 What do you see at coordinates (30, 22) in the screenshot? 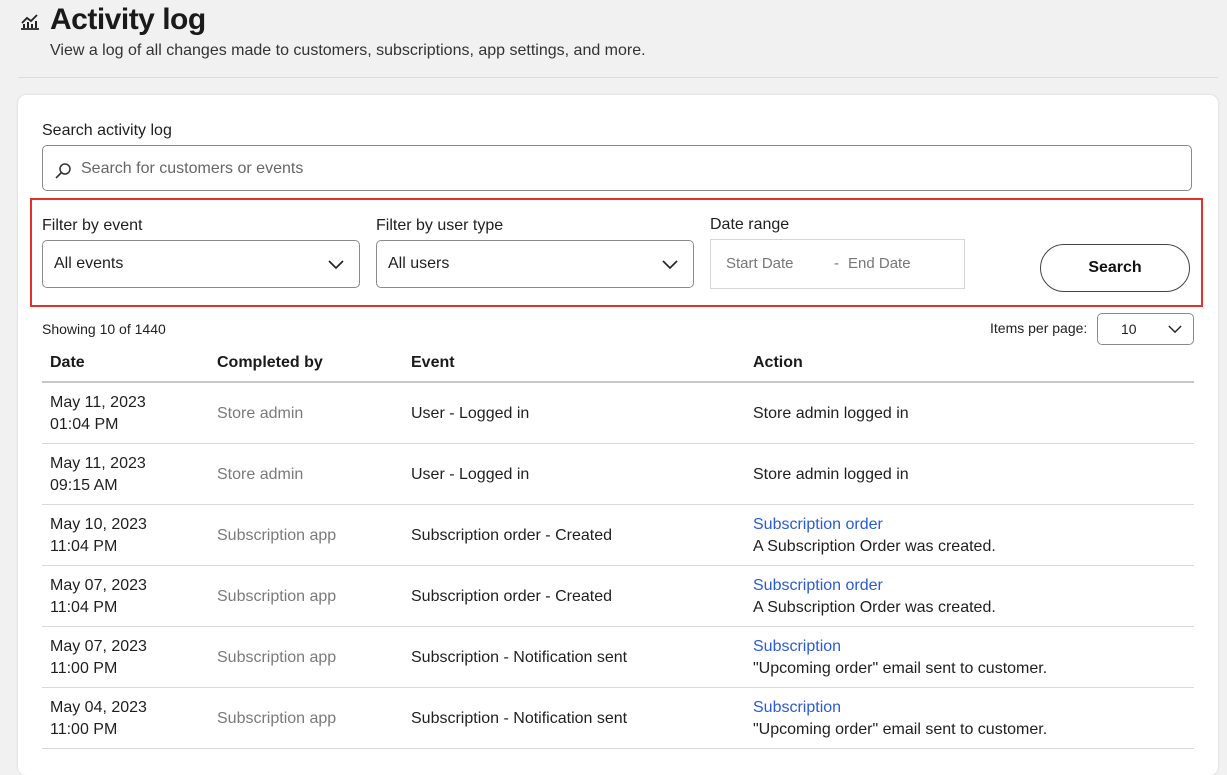
I see `analytics-chart-icon` at bounding box center [30, 22].